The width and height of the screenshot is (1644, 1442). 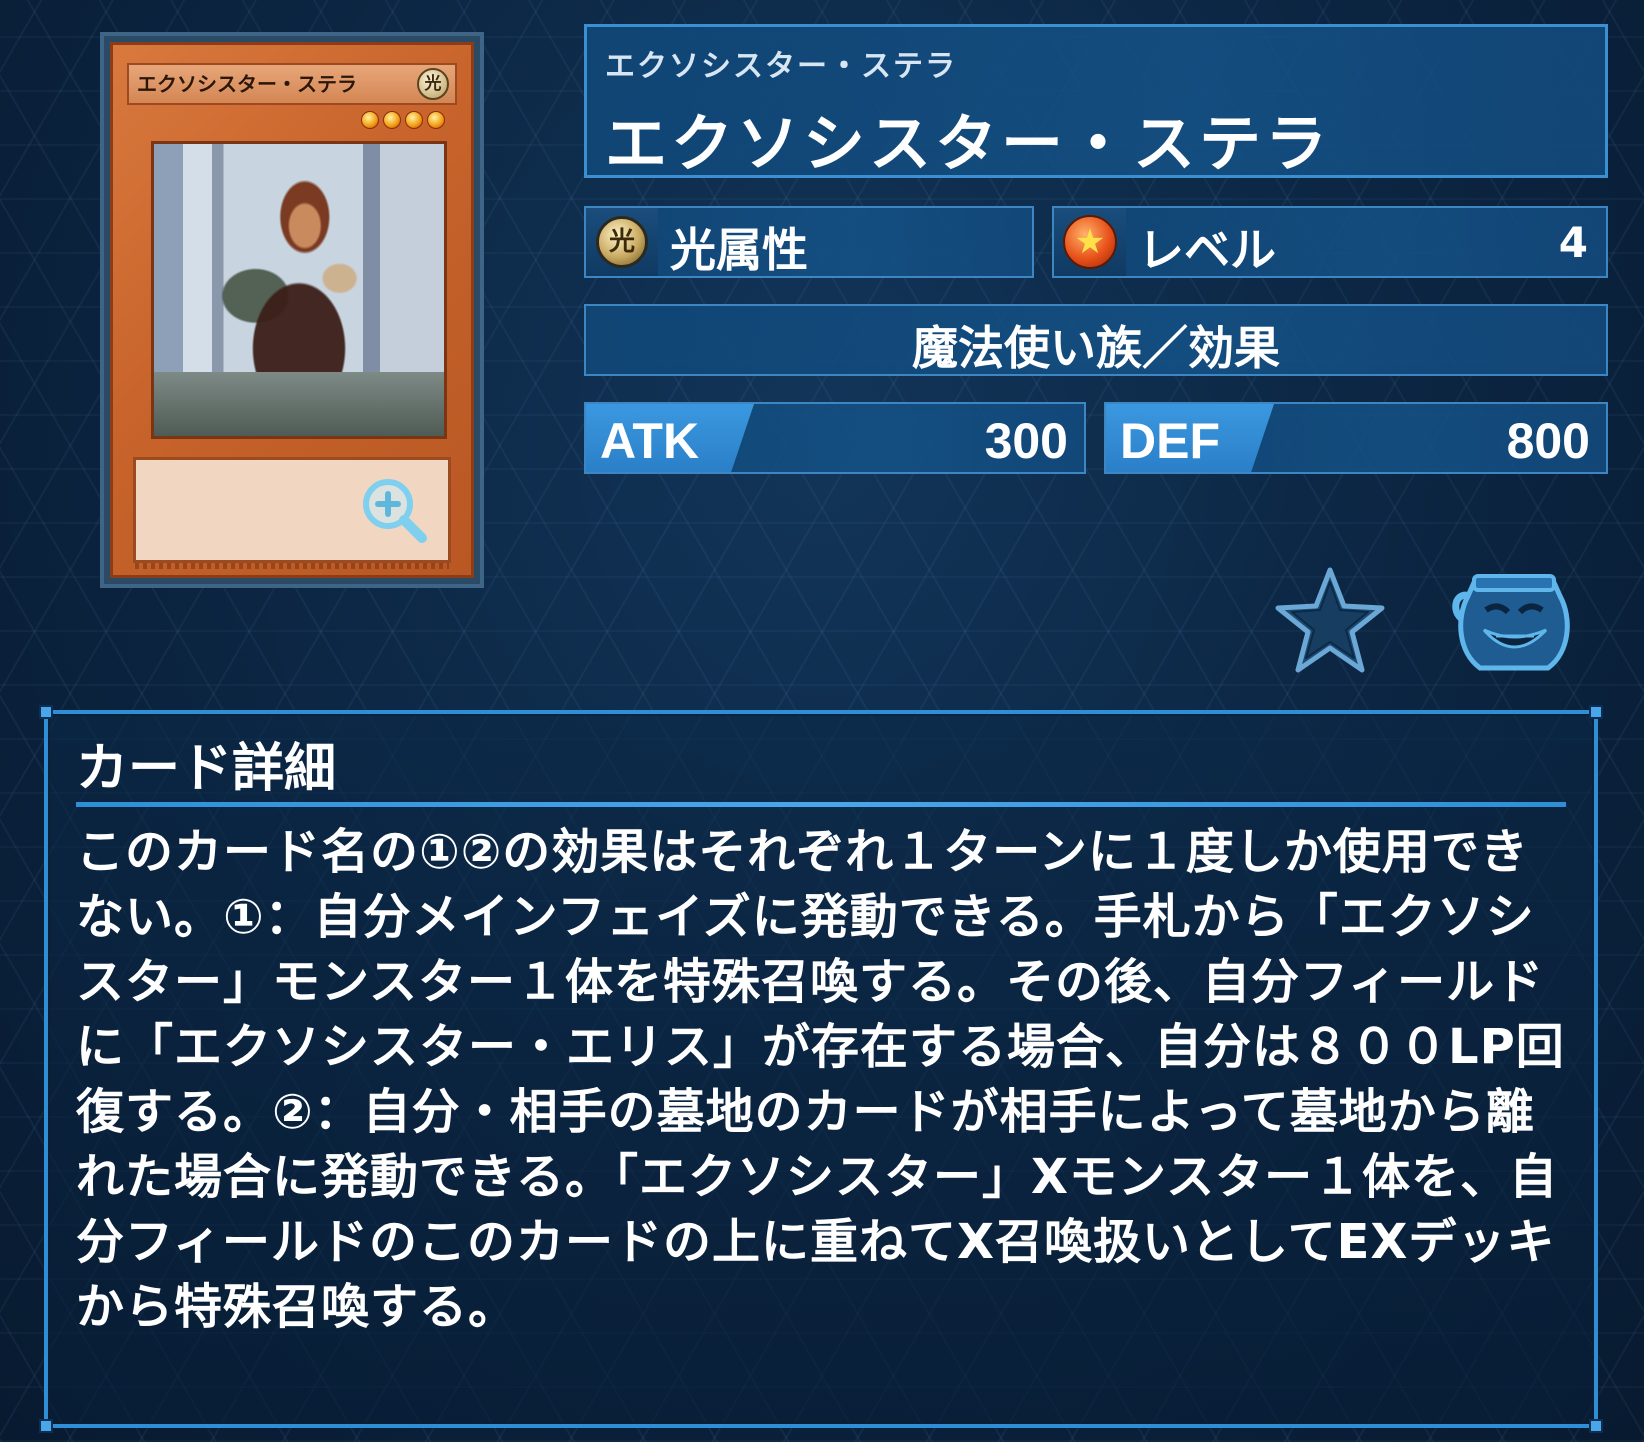 What do you see at coordinates (292, 510) in the screenshot?
I see `card-text-box` at bounding box center [292, 510].